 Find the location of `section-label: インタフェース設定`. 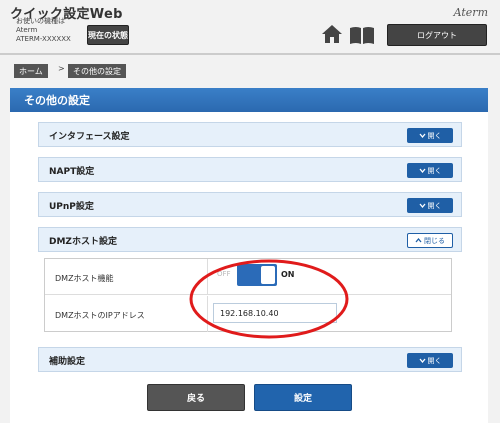

section-label: インタフェース設定 is located at coordinates (89, 137).